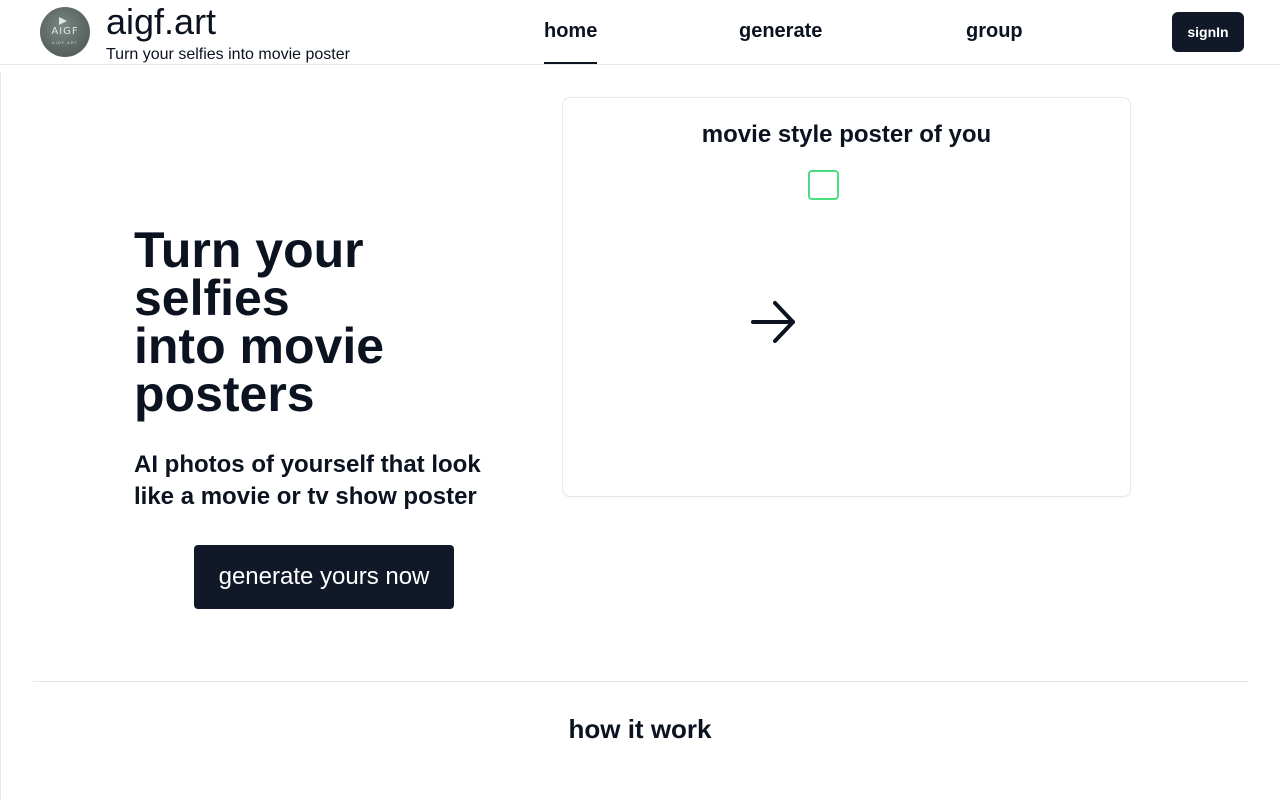  I want to click on nav-group: group, so click(994, 31).